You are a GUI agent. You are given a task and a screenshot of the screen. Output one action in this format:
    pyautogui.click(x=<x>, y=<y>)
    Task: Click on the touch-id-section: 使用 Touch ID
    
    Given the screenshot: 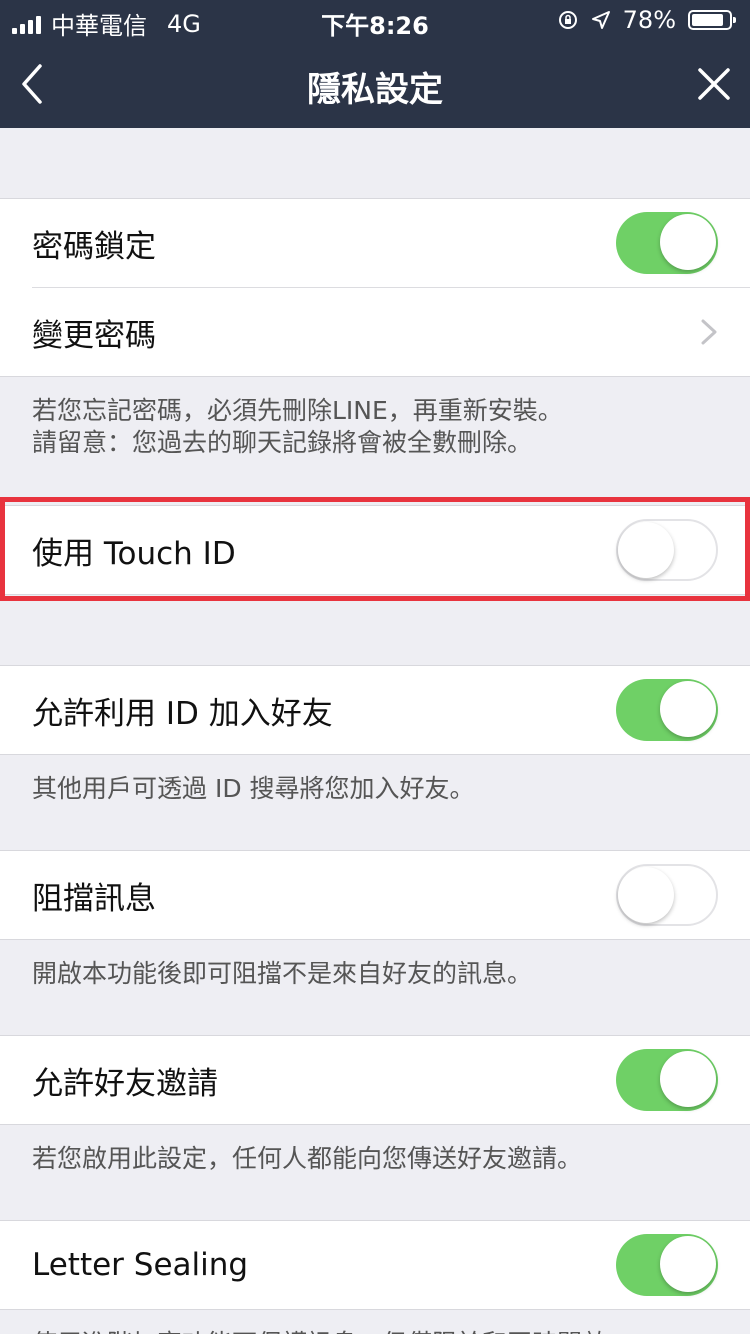 What is the action you would take?
    pyautogui.click(x=375, y=550)
    